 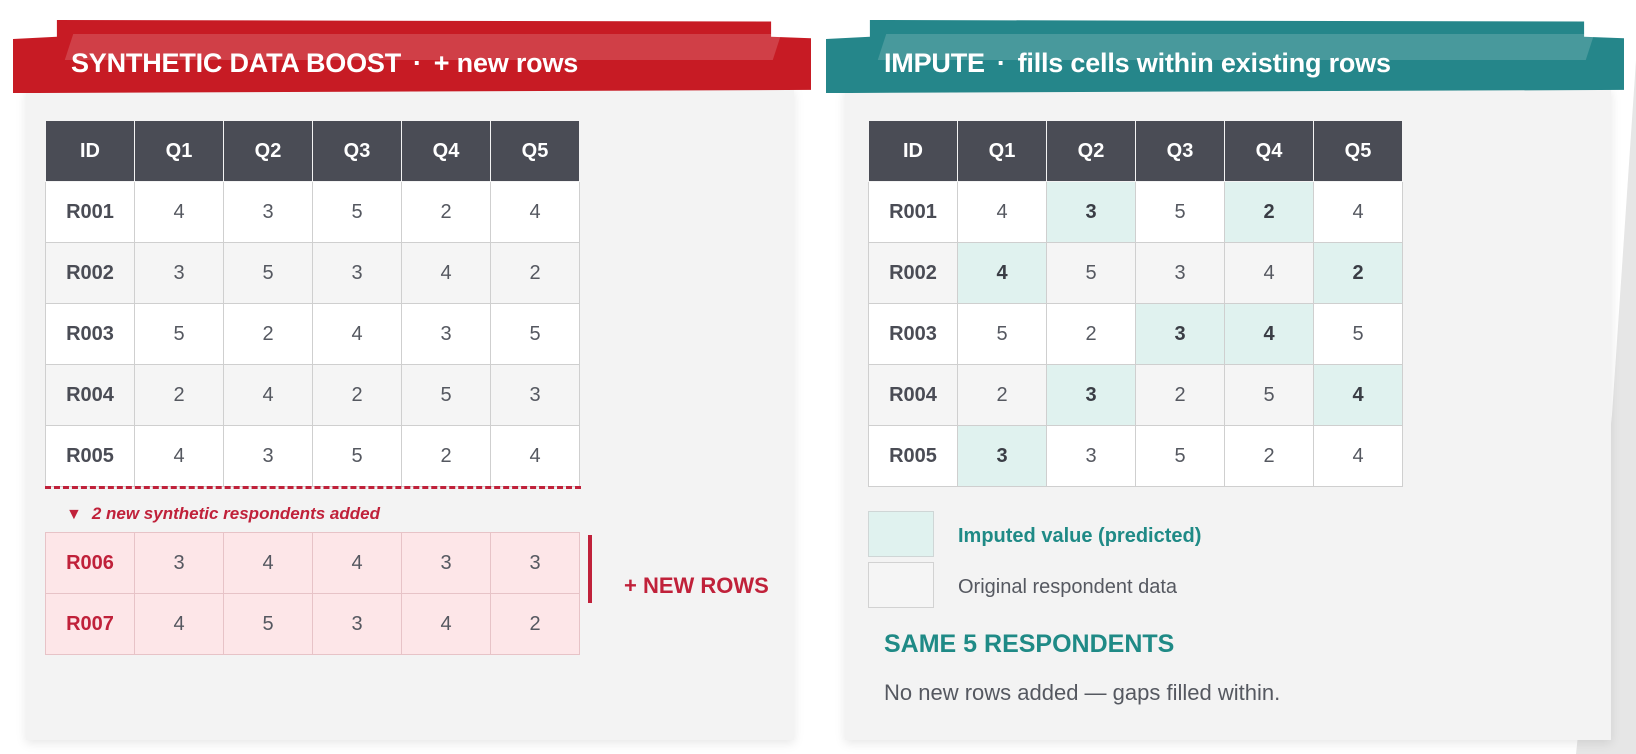 What do you see at coordinates (934, 63) in the screenshot?
I see `banner-title: IMPUTE` at bounding box center [934, 63].